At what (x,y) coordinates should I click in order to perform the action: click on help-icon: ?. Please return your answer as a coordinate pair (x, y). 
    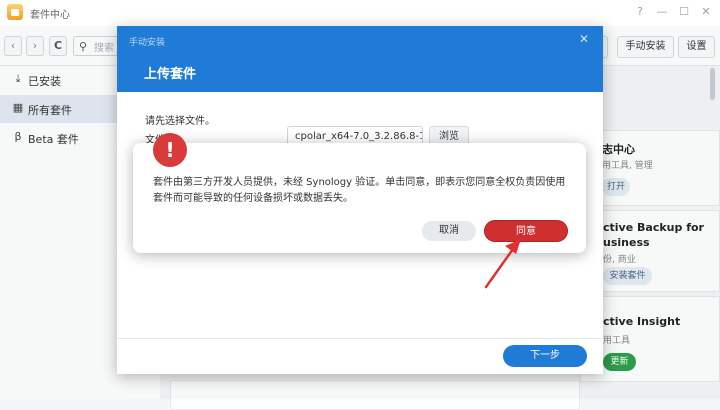
    Looking at the image, I should click on (640, 11).